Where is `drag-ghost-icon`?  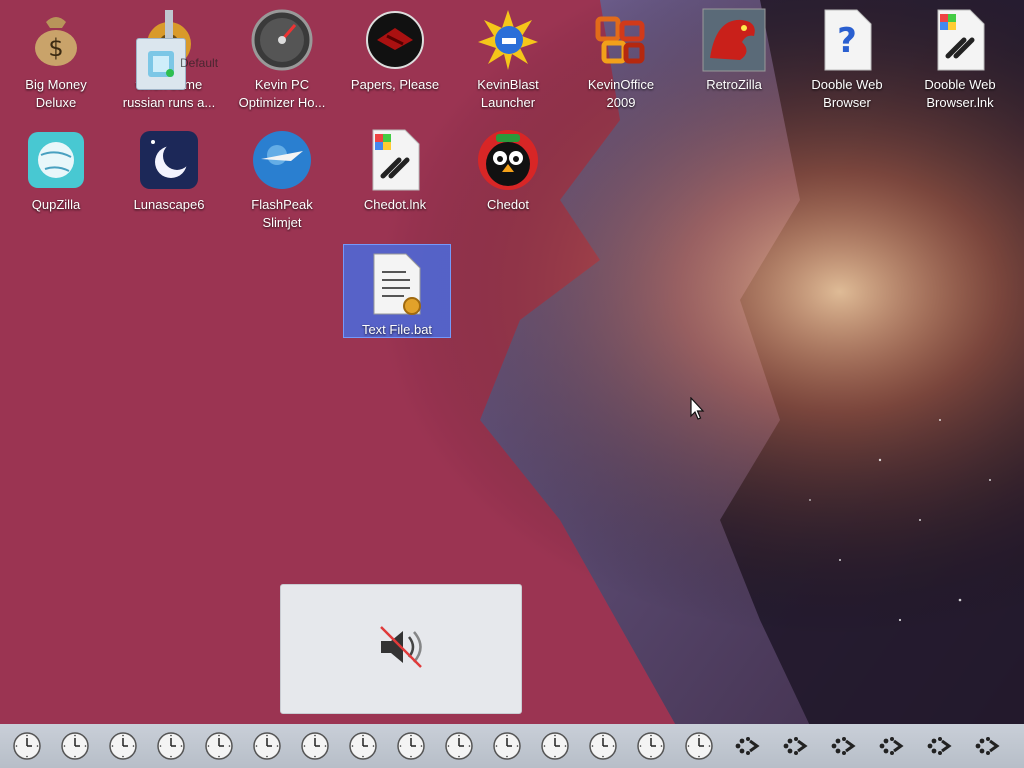 drag-ghost-icon is located at coordinates (161, 64).